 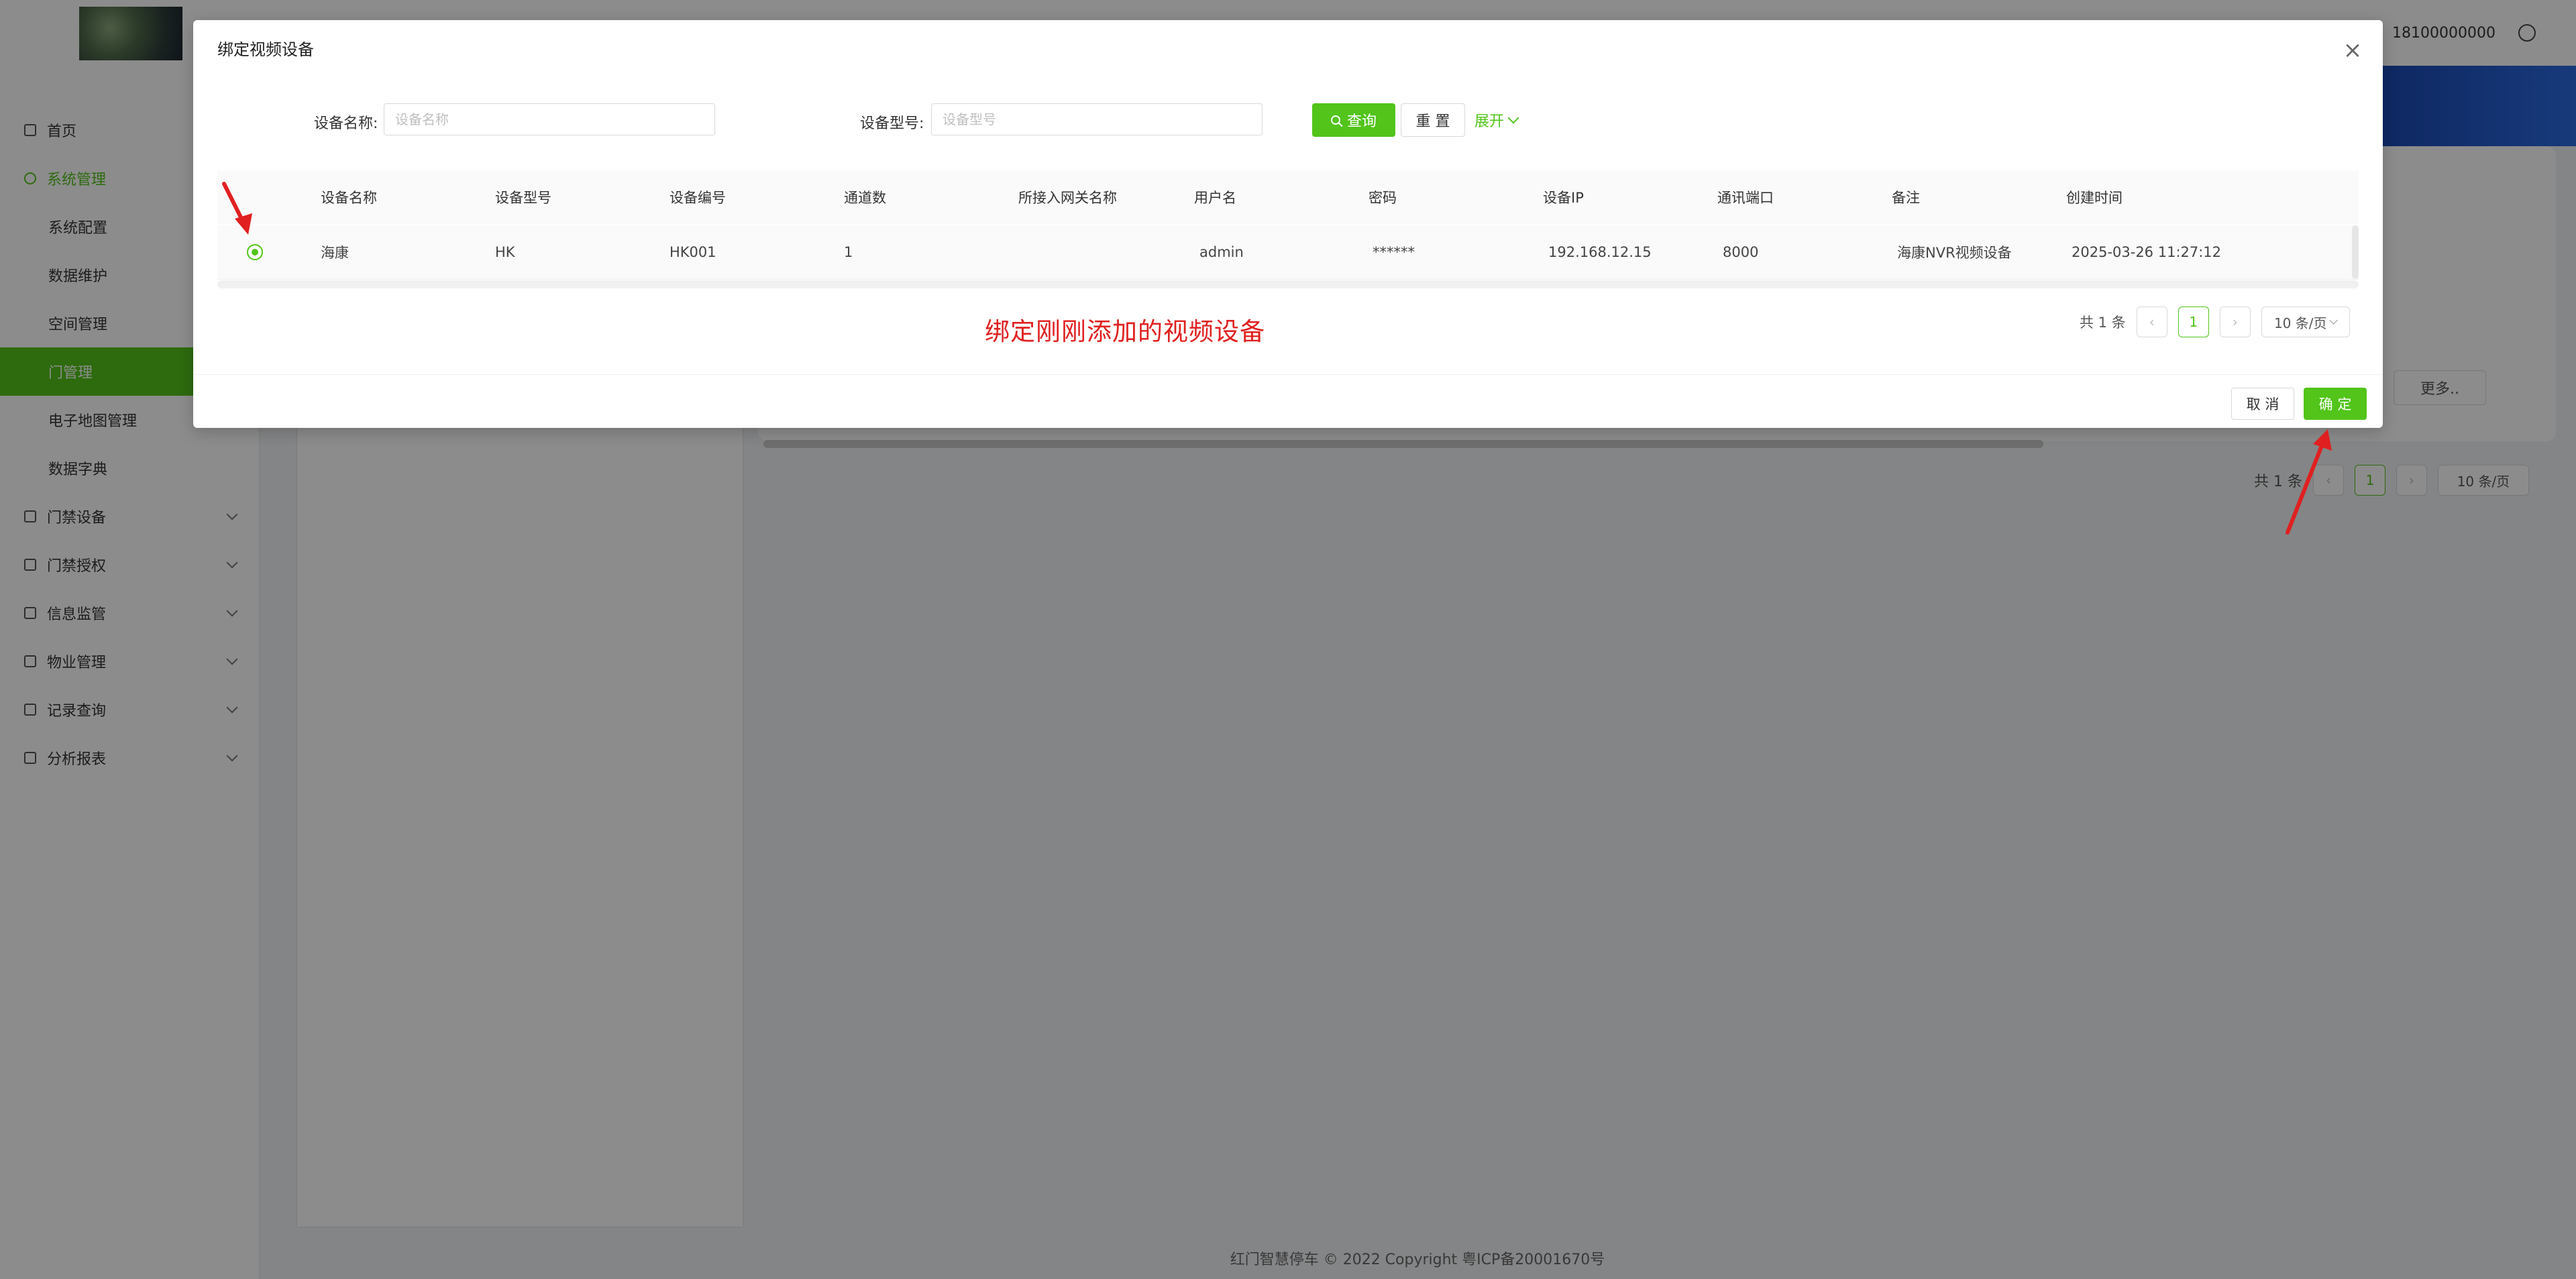 What do you see at coordinates (2335, 404) in the screenshot?
I see `confirm-button: 确 定` at bounding box center [2335, 404].